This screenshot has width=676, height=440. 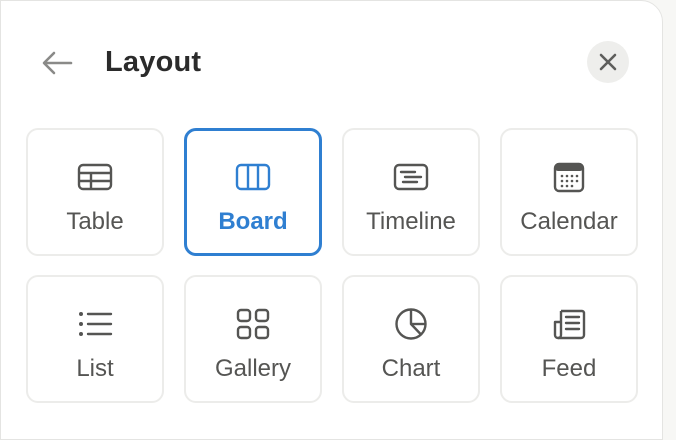 I want to click on layout-option-calendar: Calendar, so click(x=569, y=192).